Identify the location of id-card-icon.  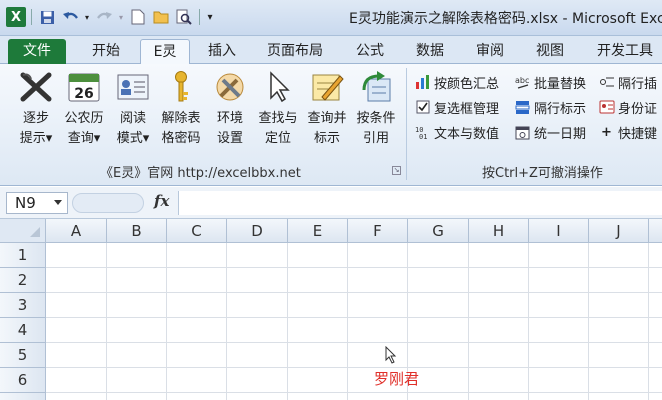
(606, 107).